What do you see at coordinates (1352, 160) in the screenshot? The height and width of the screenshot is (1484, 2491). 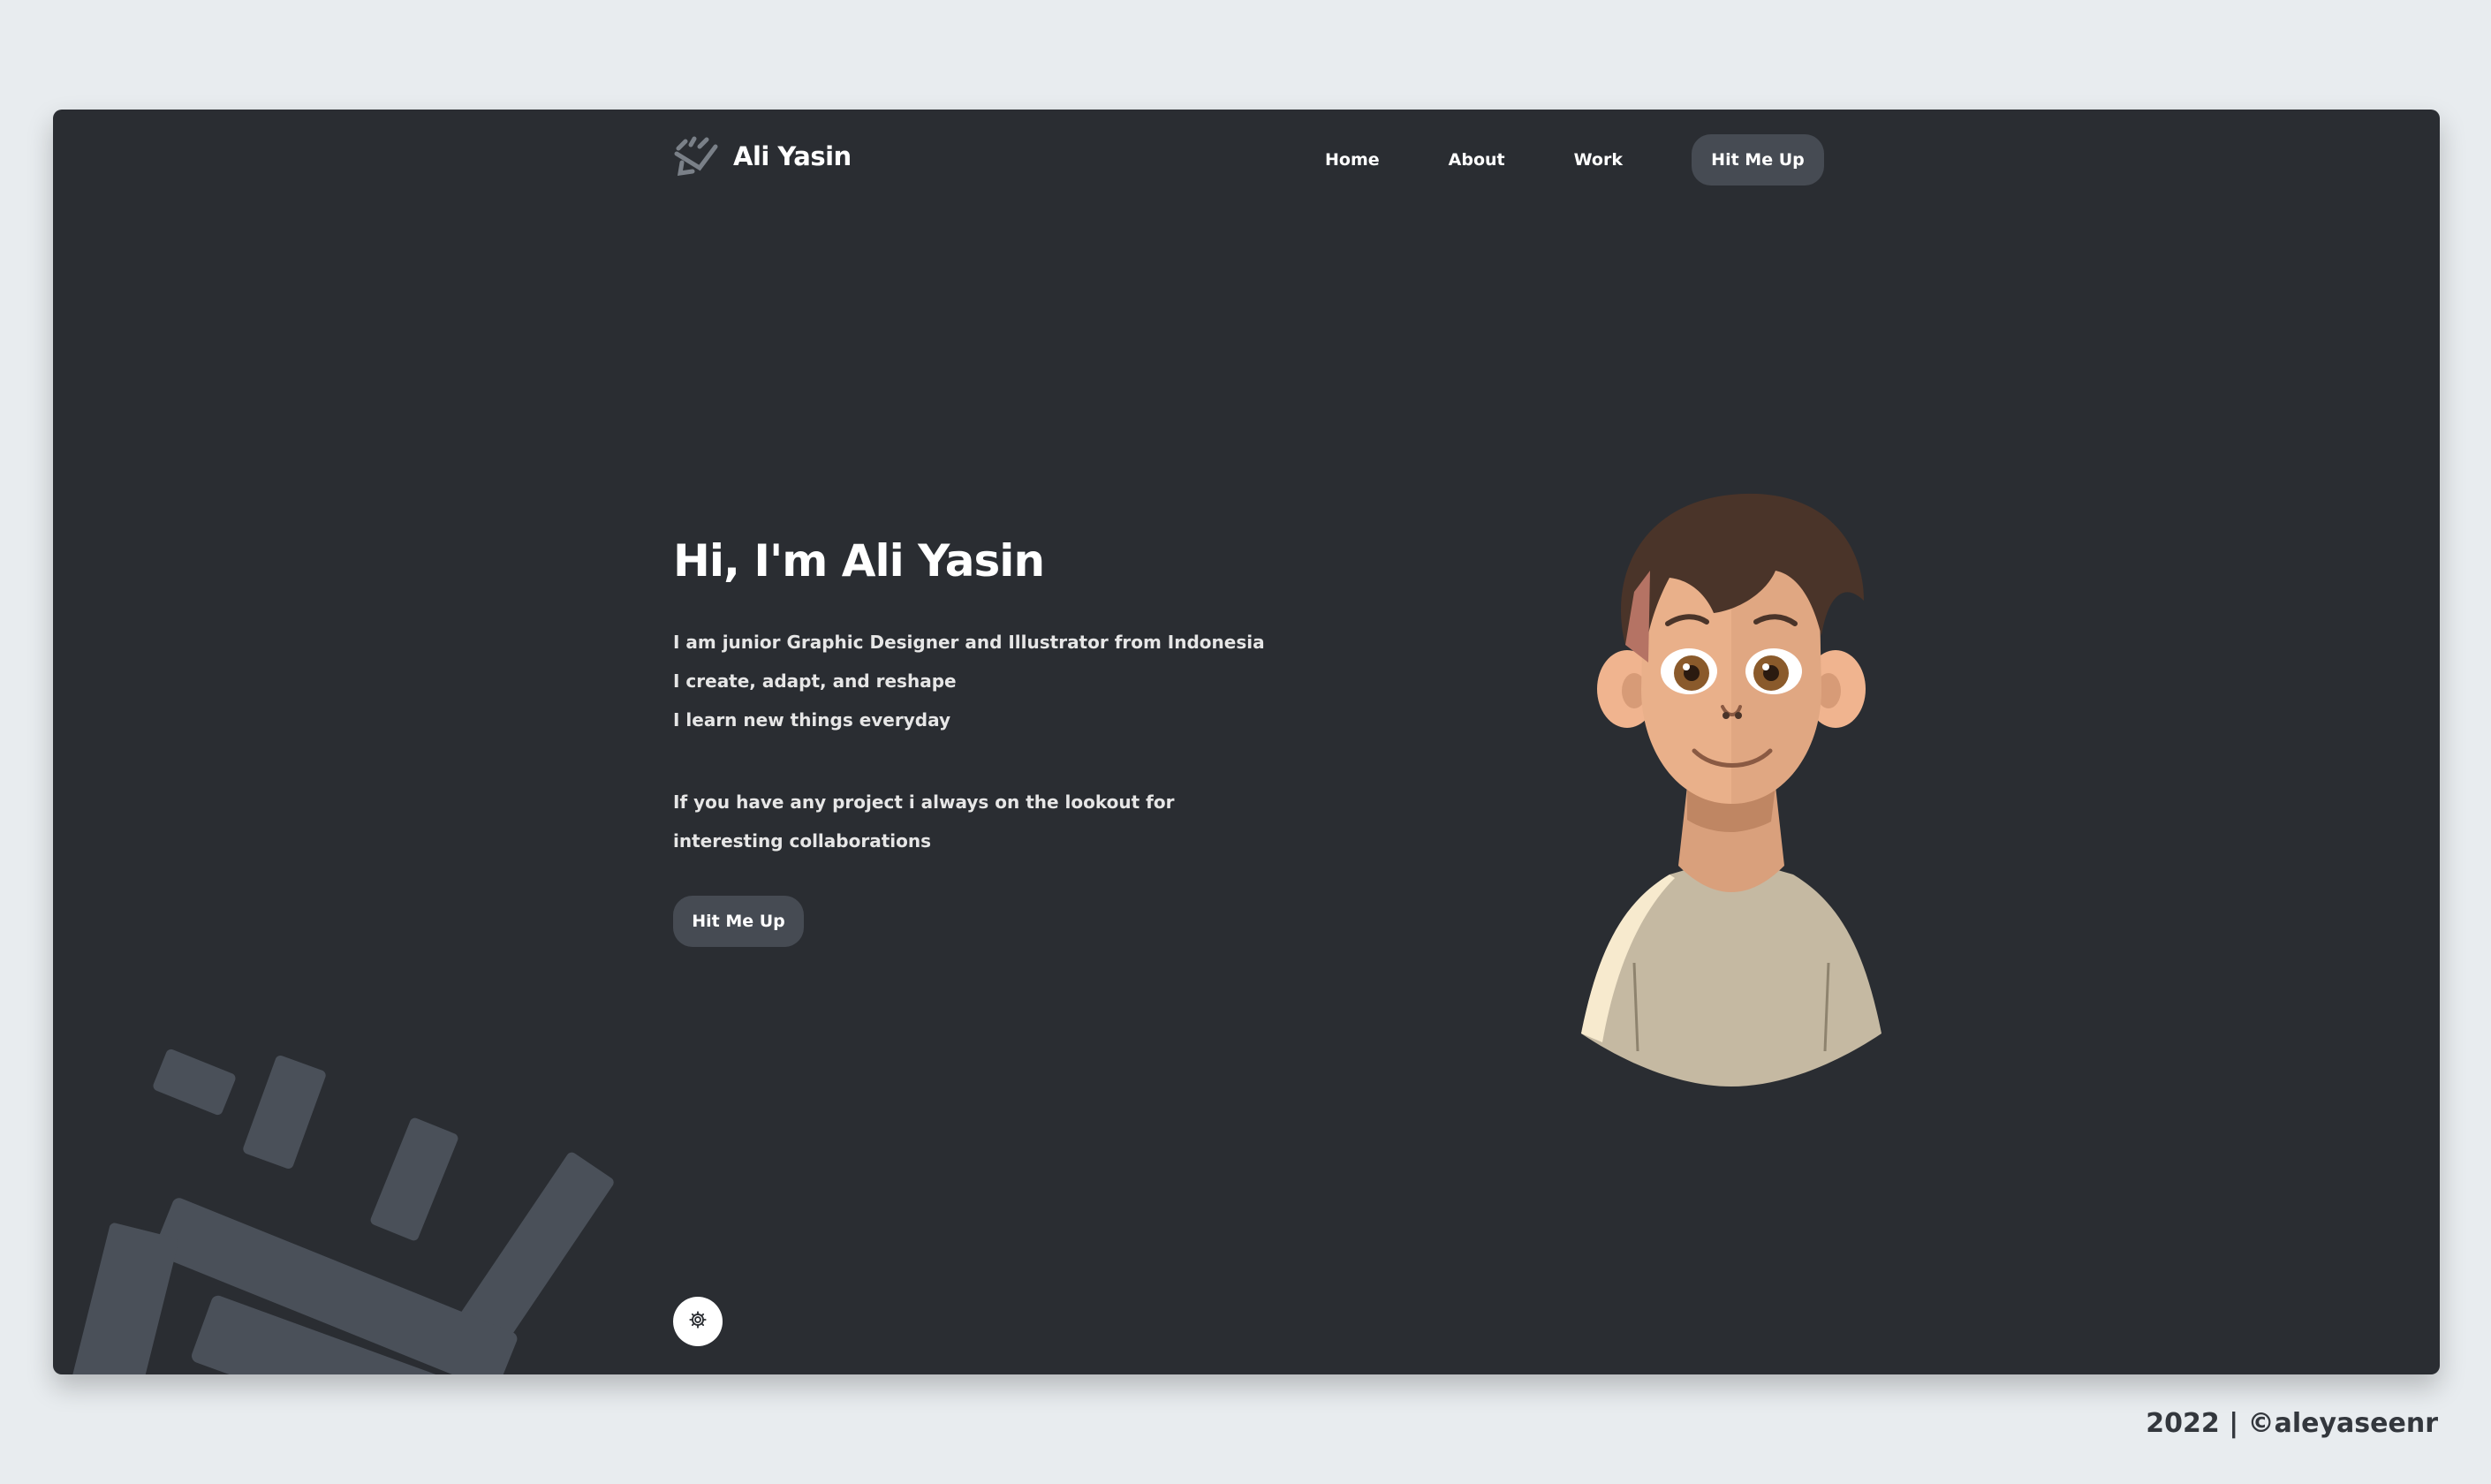 I see `nav-home-link: Home` at bounding box center [1352, 160].